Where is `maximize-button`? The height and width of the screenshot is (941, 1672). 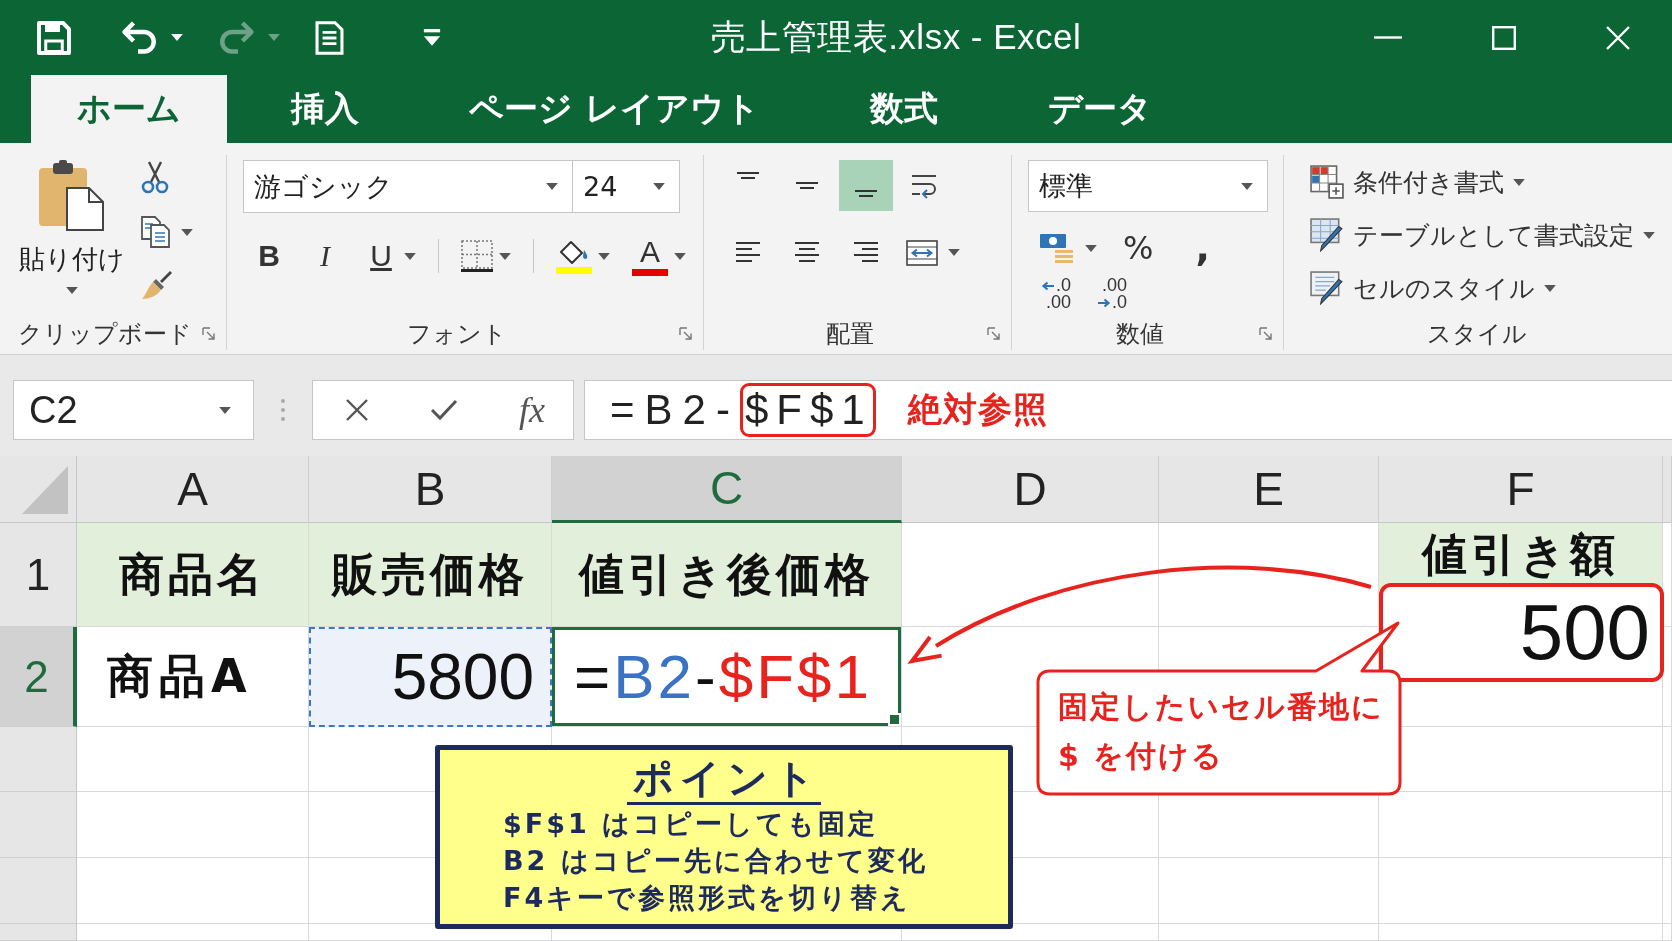 maximize-button is located at coordinates (1504, 37).